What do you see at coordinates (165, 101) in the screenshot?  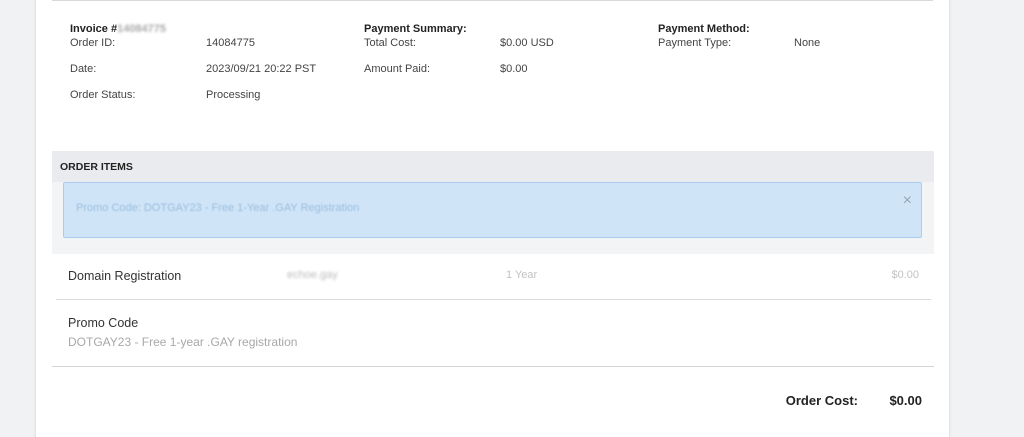 I see `order-status-row: Order Status: Processing` at bounding box center [165, 101].